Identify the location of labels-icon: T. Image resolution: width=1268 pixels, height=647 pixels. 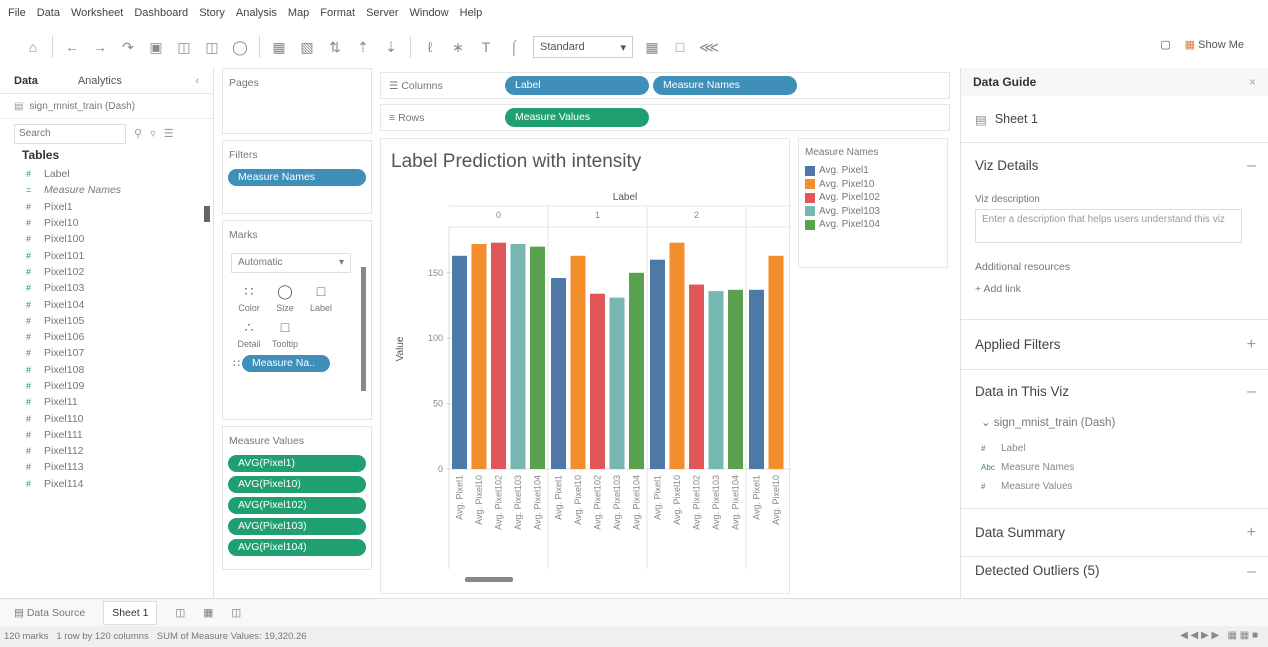
(486, 47).